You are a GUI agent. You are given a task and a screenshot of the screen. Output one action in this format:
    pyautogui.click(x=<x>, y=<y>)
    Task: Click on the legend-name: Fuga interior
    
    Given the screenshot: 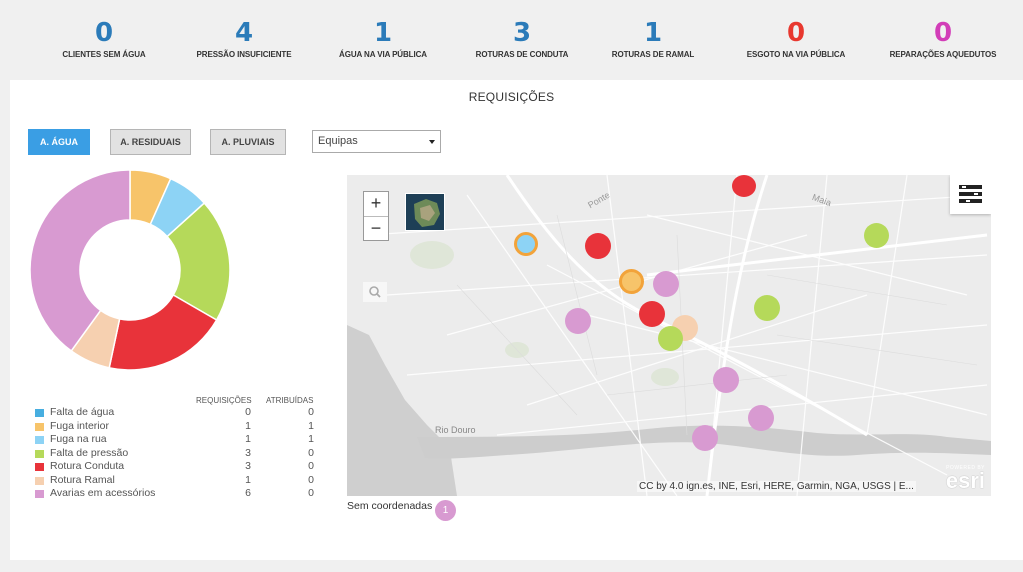 What is the action you would take?
    pyautogui.click(x=79, y=425)
    